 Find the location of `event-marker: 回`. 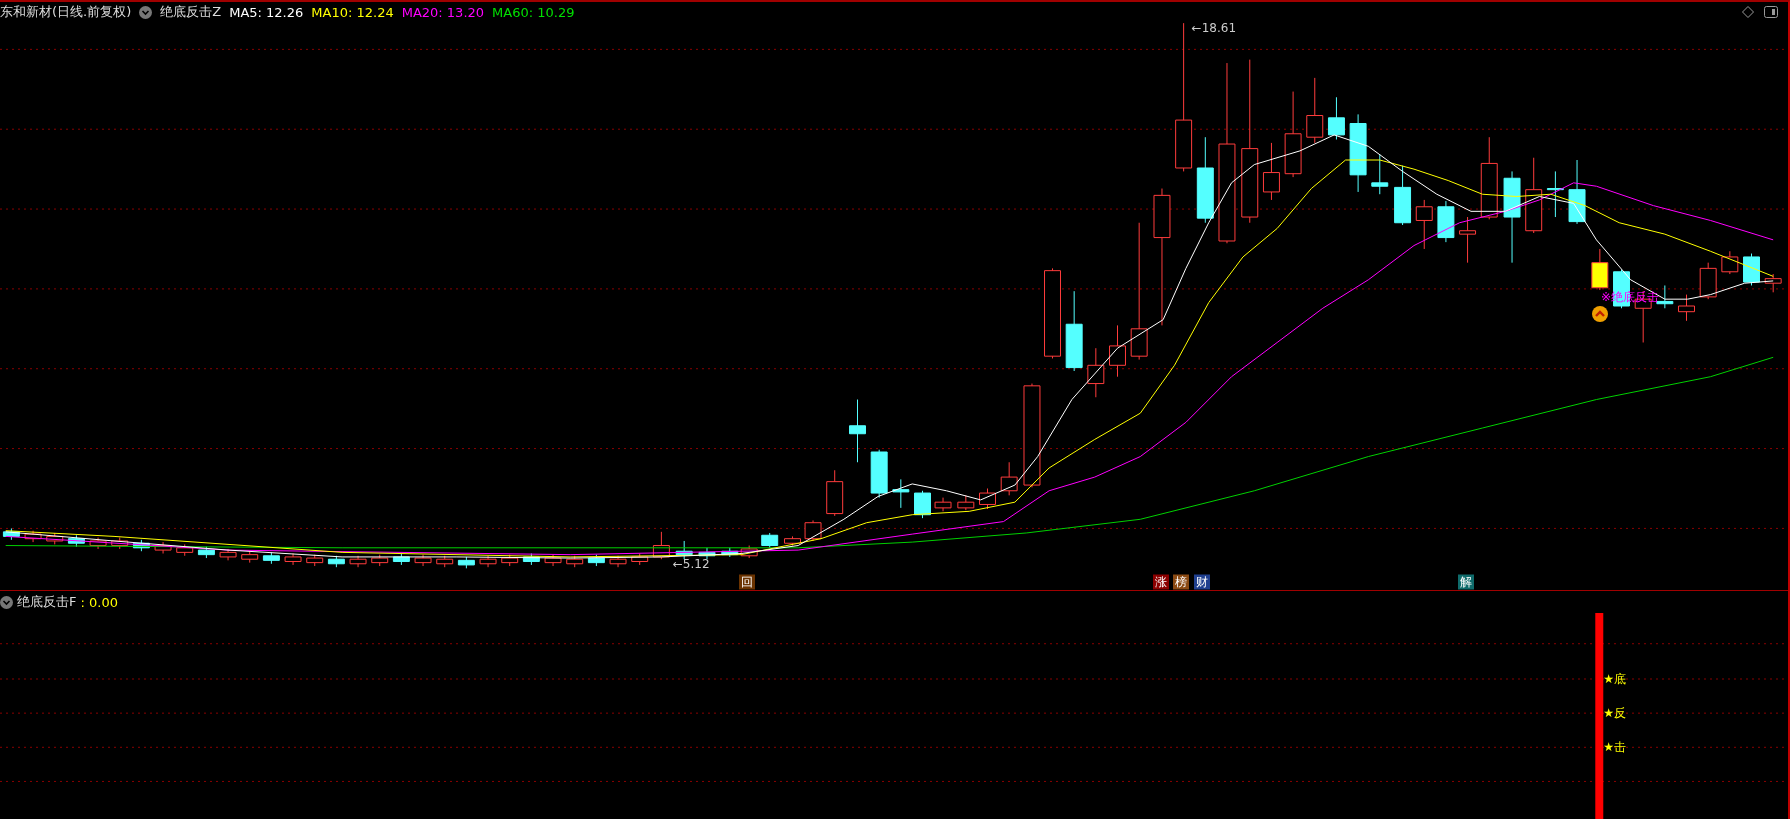

event-marker: 回 is located at coordinates (746, 582).